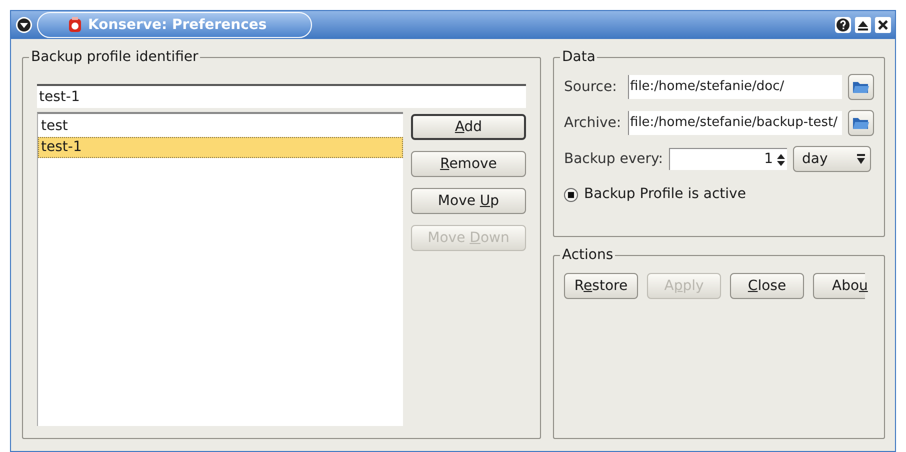 This screenshot has width=906, height=452. I want to click on source-label: Source:, so click(591, 87).